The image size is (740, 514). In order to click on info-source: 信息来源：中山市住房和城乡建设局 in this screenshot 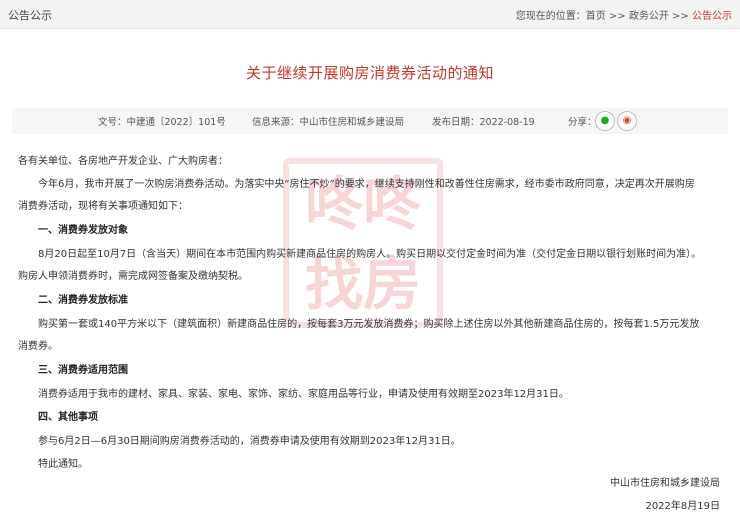, I will do `click(328, 122)`.